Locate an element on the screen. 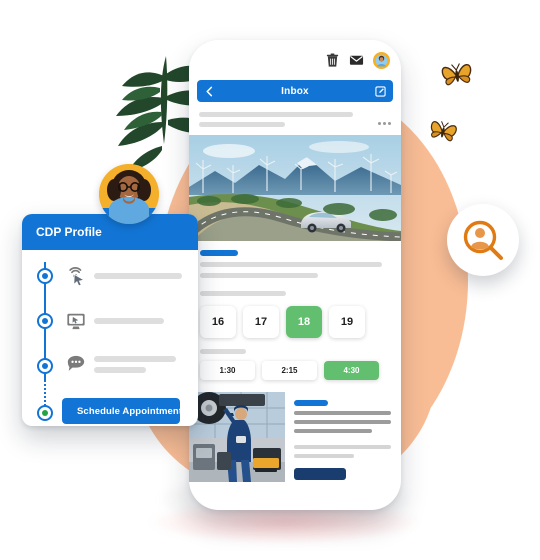 The width and height of the screenshot is (540, 560). date-cell-selected: 18 is located at coordinates (304, 322).